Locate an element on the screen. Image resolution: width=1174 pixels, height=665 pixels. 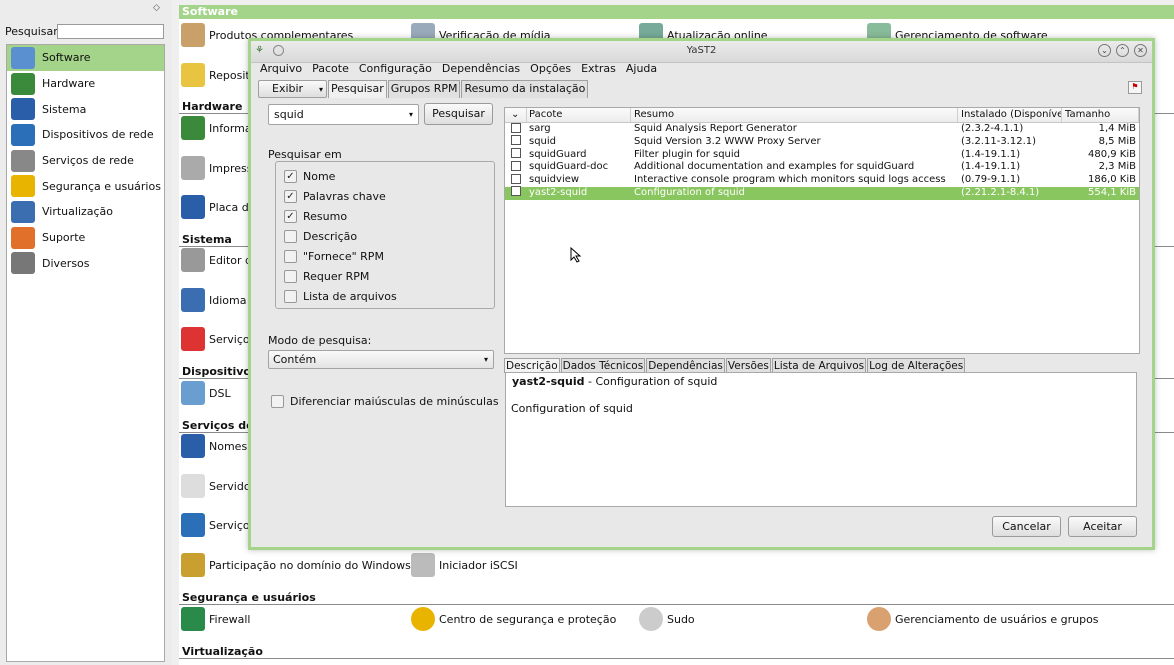
search-option-label: Resumo is located at coordinates (325, 216).